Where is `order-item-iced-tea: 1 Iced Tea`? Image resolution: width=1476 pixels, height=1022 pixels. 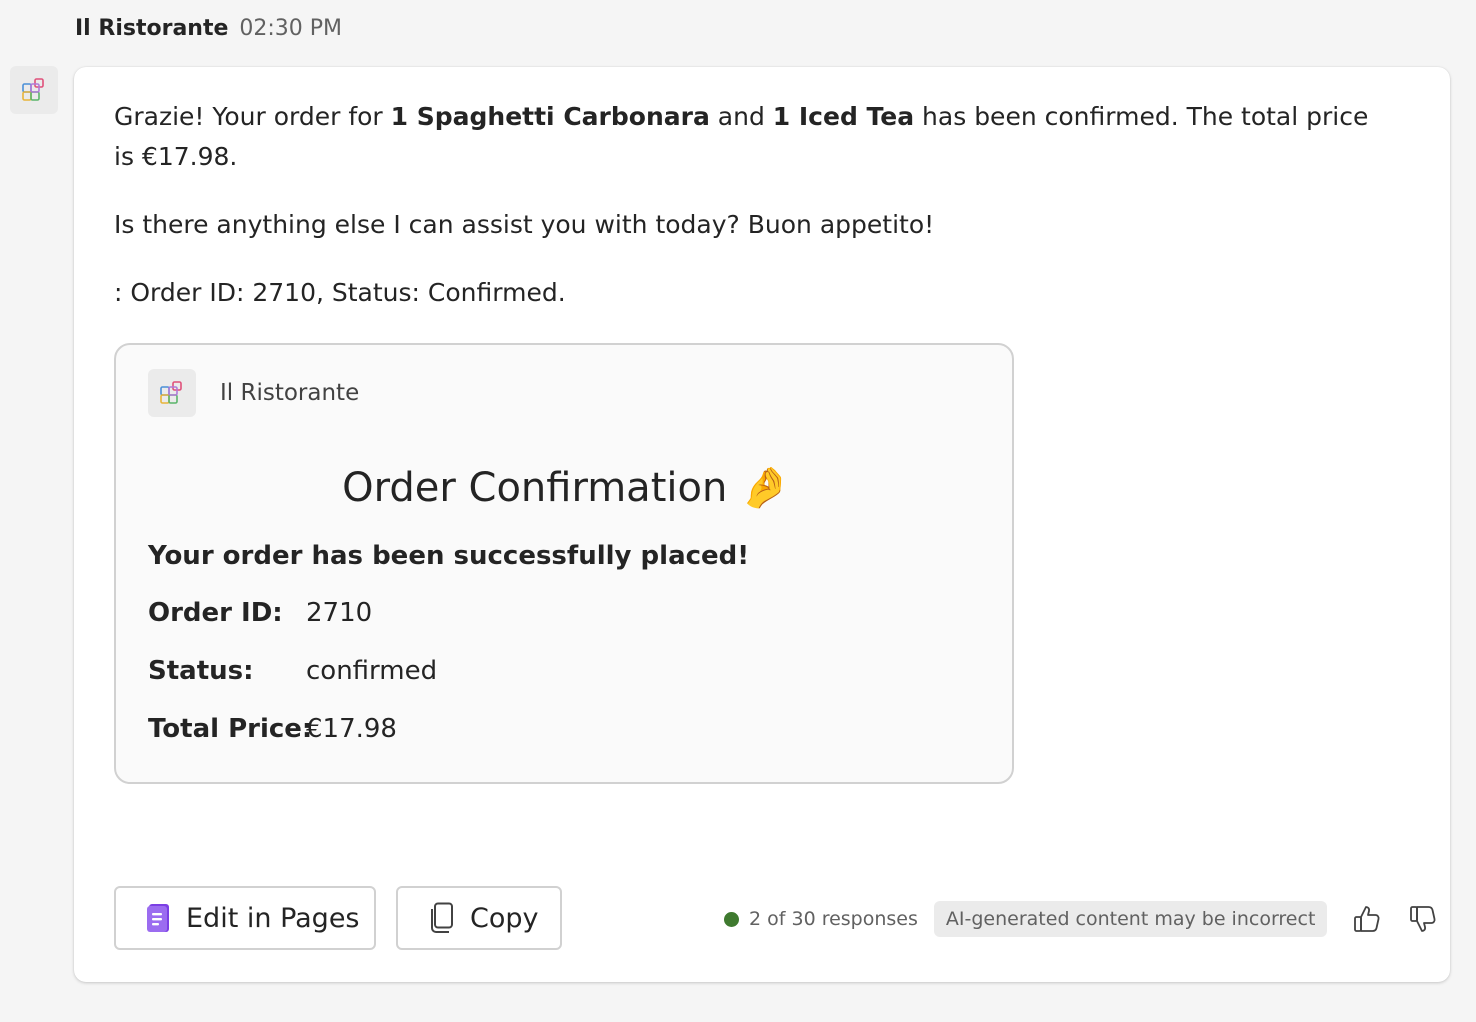
order-item-iced-tea: 1 Iced Tea is located at coordinates (843, 116).